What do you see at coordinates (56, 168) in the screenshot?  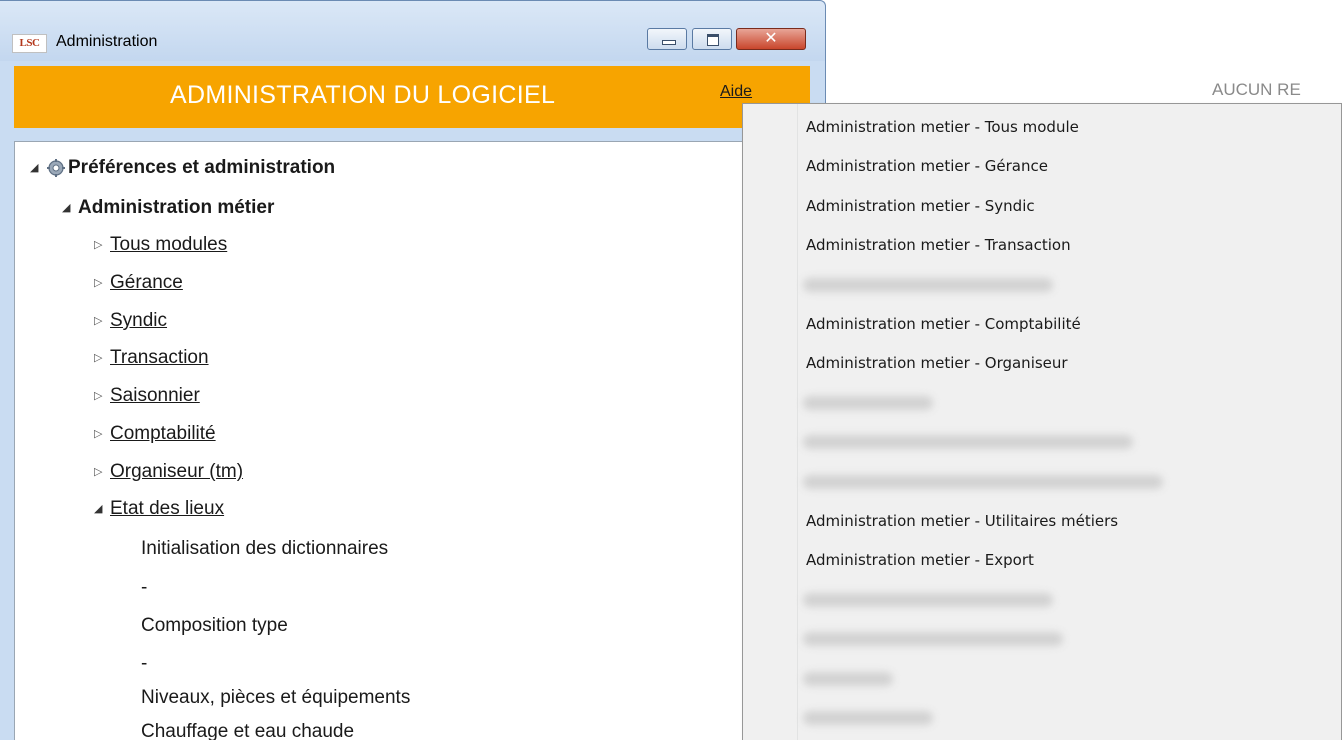 I see `gear-icon` at bounding box center [56, 168].